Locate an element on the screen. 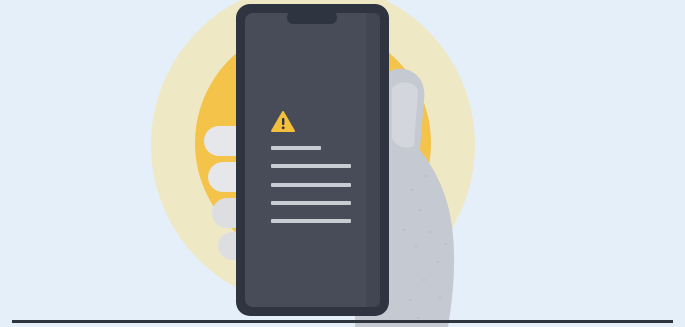 This screenshot has height=327, width=685. ground-line is located at coordinates (342, 321).